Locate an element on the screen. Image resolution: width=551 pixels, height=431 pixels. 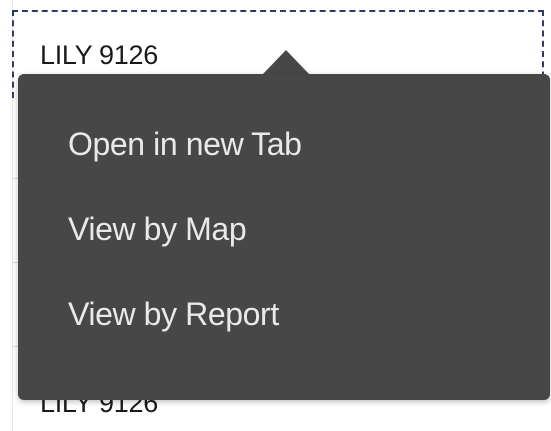
menu-pointer is located at coordinates (286, 62).